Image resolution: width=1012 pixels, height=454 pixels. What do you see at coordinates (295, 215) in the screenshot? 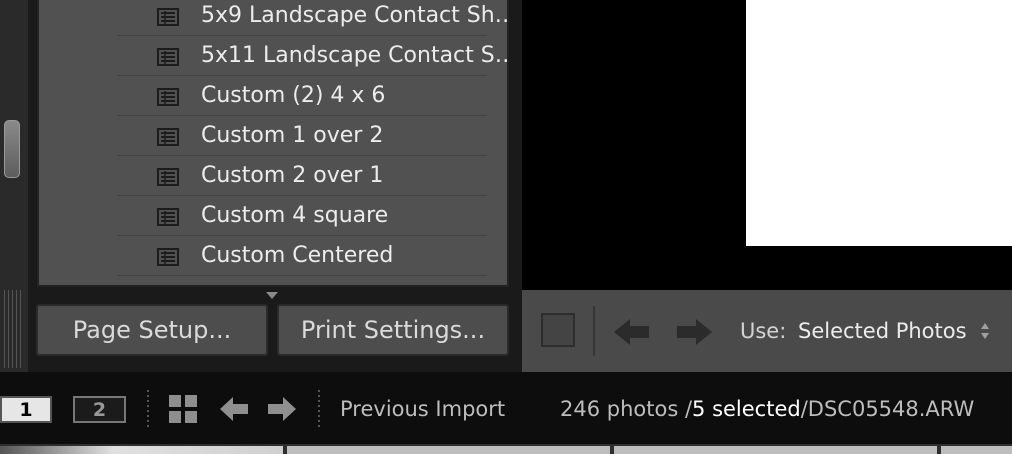
I see `template-label: Custom 4 square` at bounding box center [295, 215].